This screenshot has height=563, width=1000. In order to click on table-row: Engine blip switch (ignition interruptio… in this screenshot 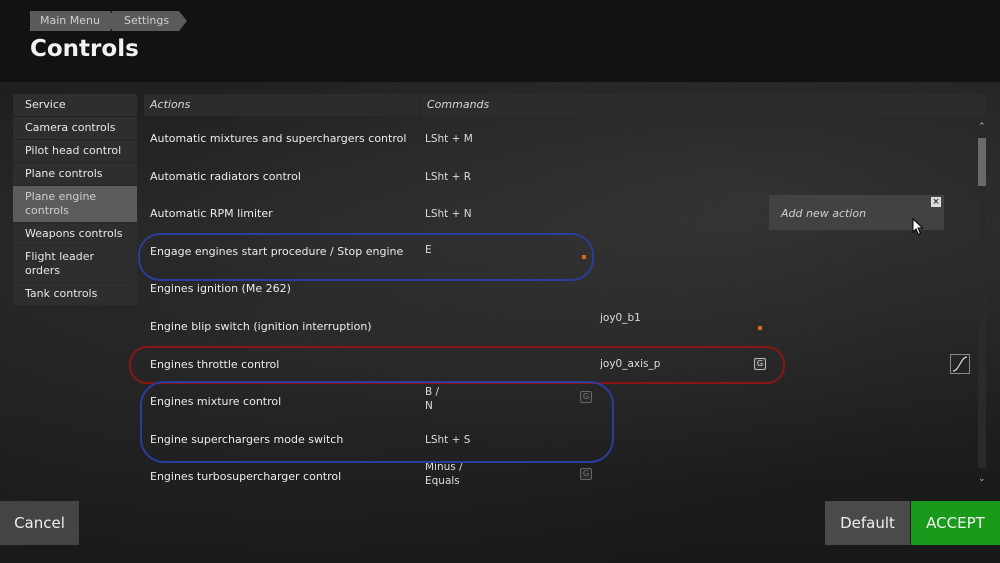, I will do `click(559, 327)`.